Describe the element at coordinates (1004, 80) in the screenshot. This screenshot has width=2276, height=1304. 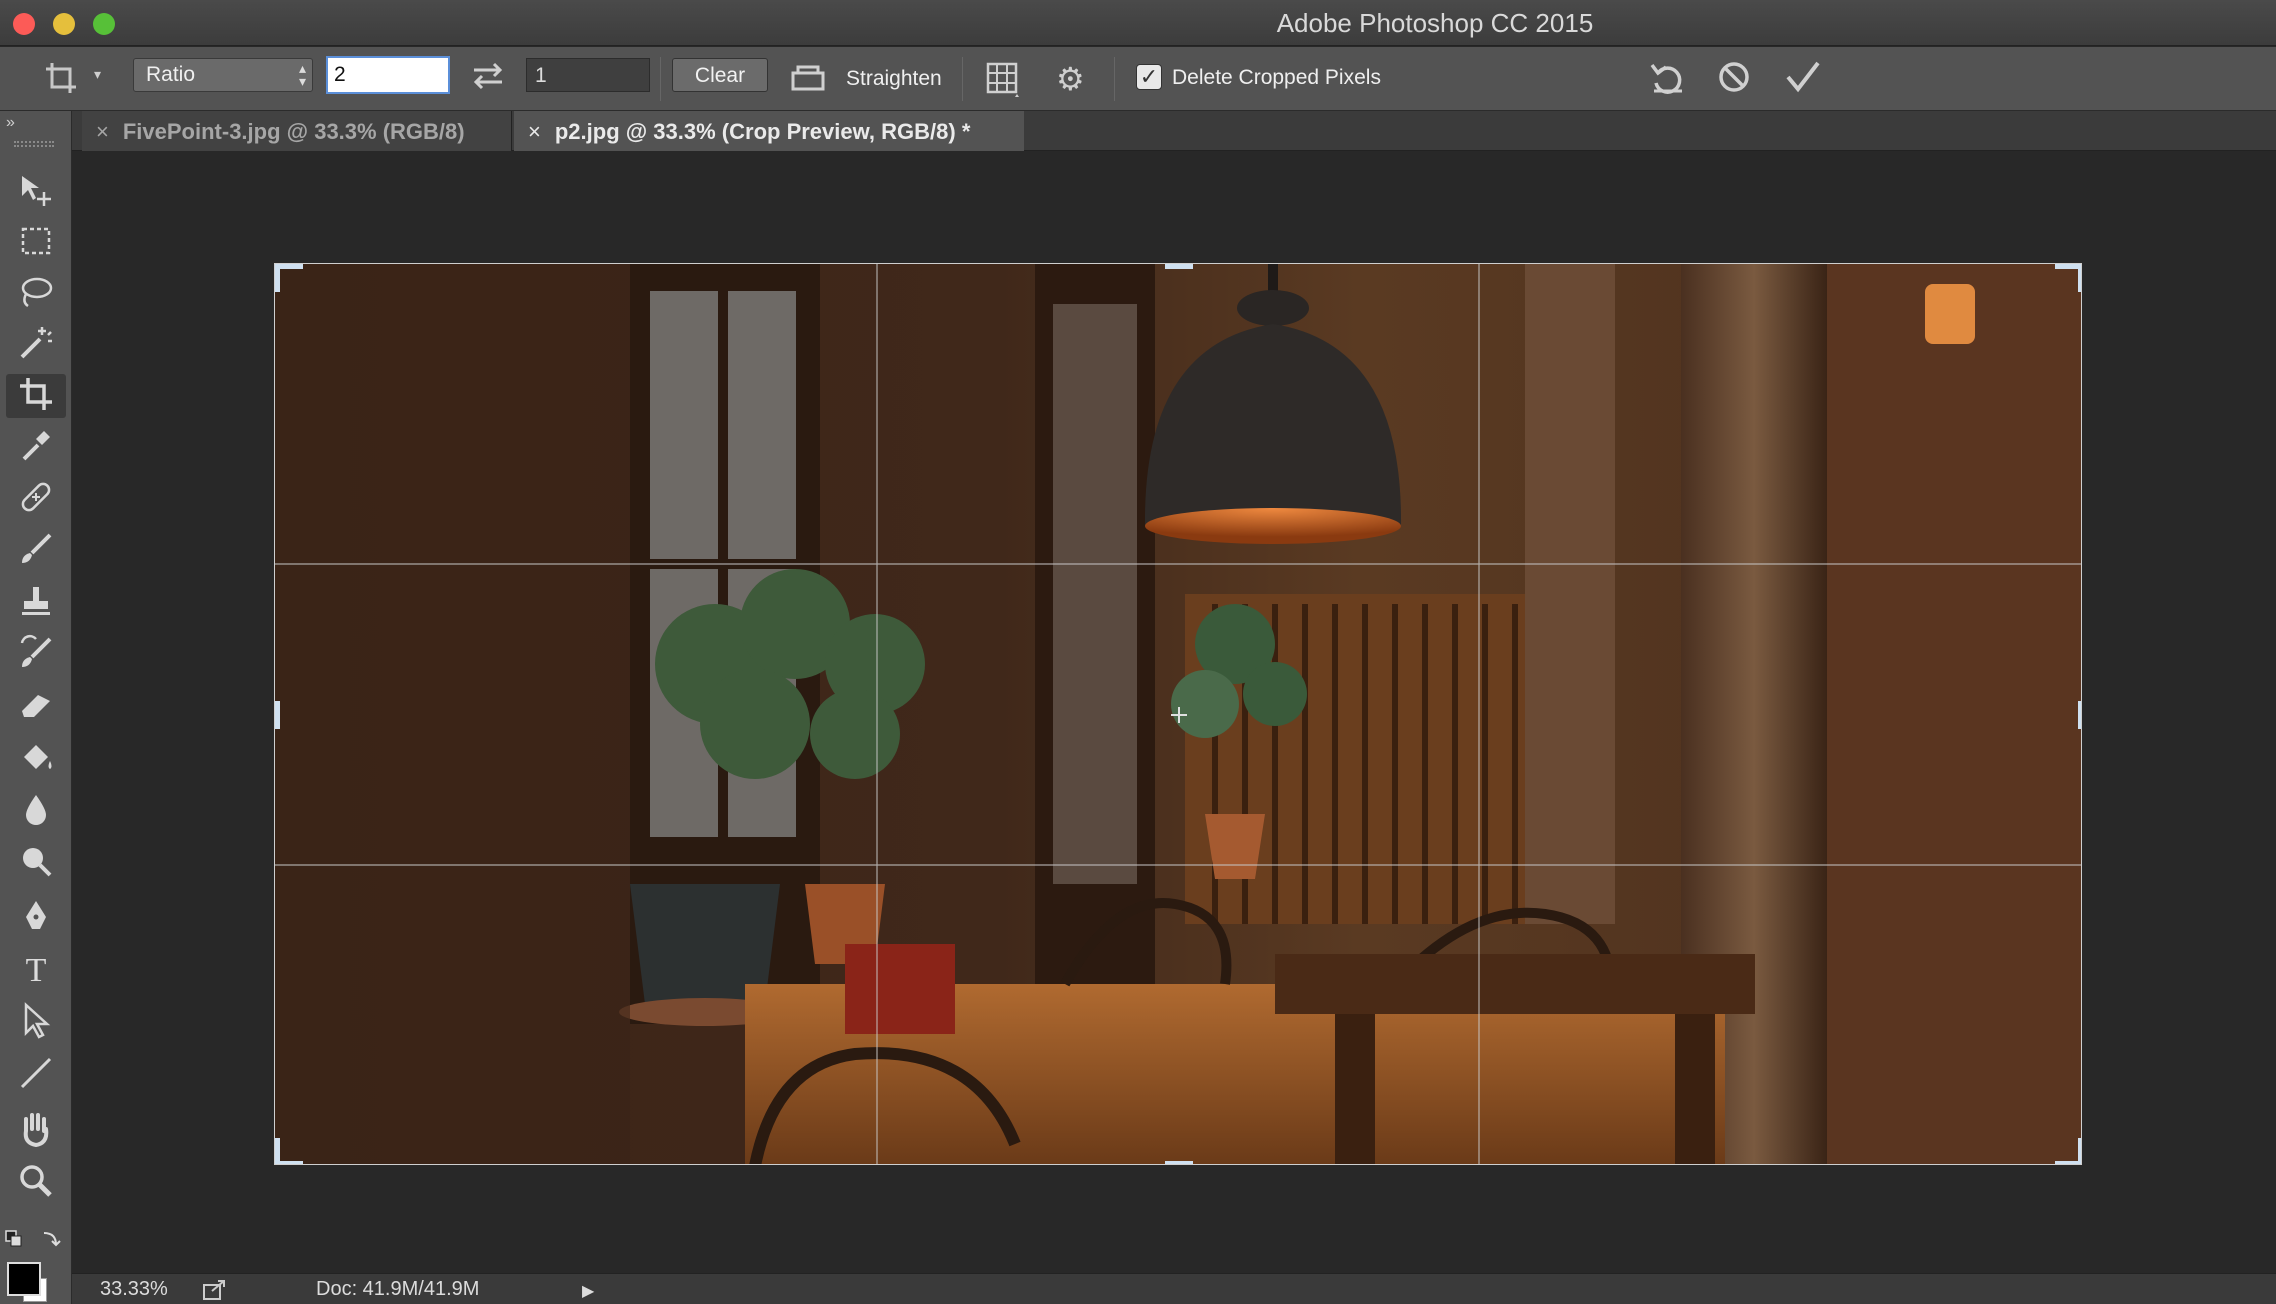
I see `overlay-grid-icon` at that location.